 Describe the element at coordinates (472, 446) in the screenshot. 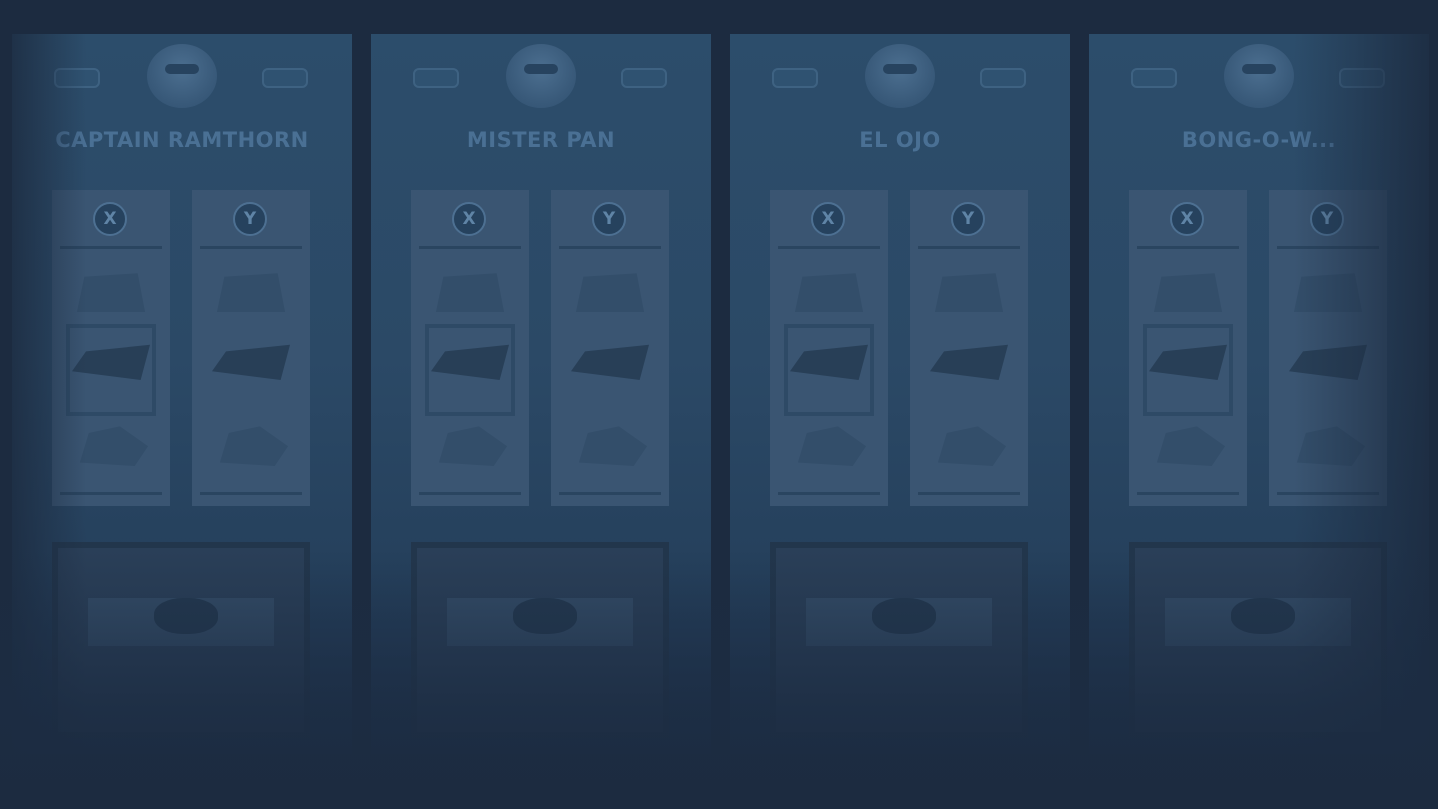

I see `crate-item-icon` at that location.